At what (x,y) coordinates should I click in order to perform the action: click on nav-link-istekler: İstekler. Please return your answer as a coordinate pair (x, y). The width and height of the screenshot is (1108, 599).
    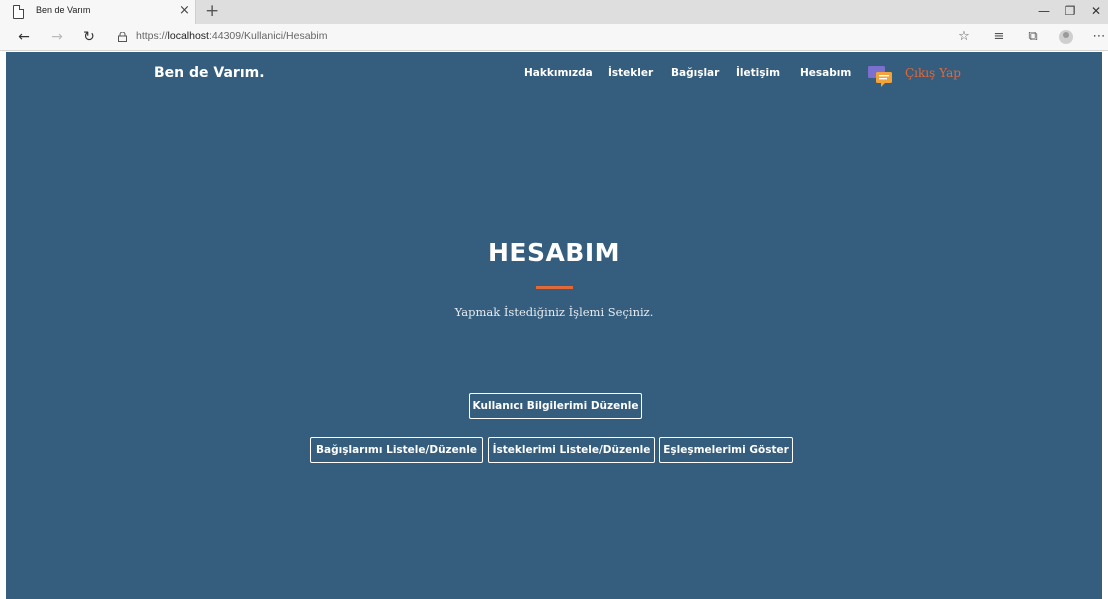
    Looking at the image, I should click on (630, 73).